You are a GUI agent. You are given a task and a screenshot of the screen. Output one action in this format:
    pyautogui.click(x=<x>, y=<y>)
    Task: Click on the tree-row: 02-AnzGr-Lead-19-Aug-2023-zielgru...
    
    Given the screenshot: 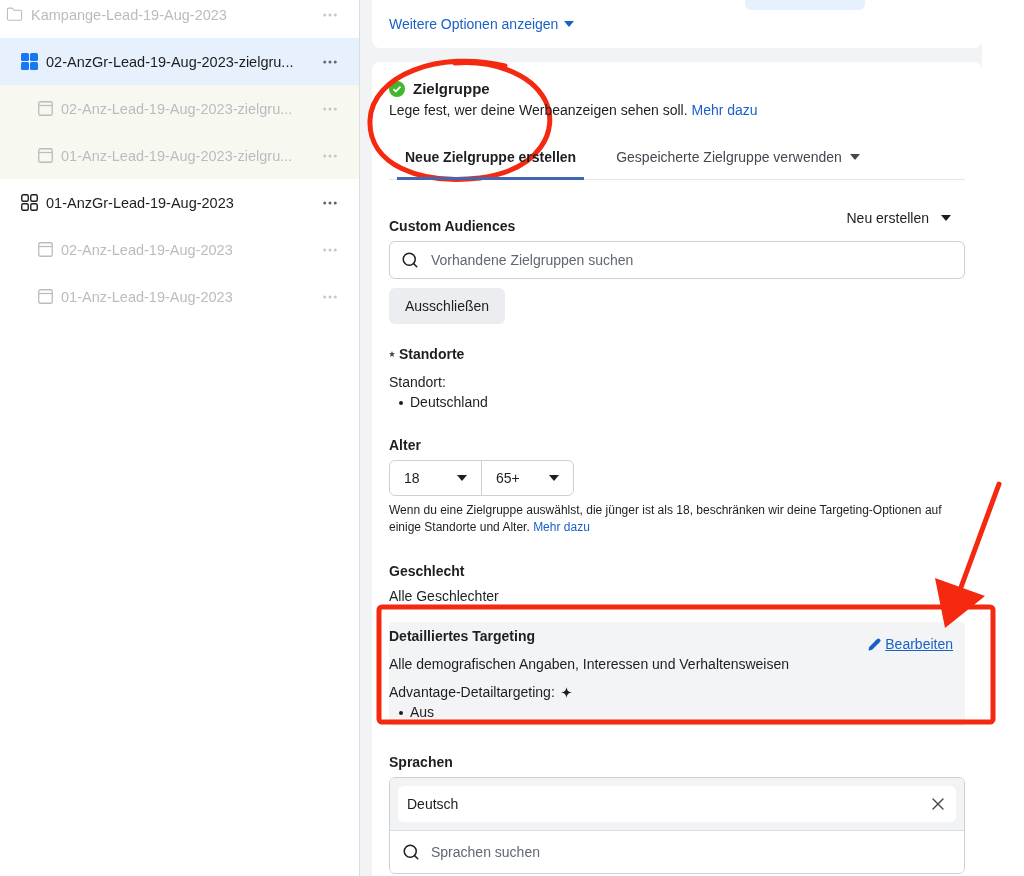 What is the action you would take?
    pyautogui.click(x=179, y=61)
    